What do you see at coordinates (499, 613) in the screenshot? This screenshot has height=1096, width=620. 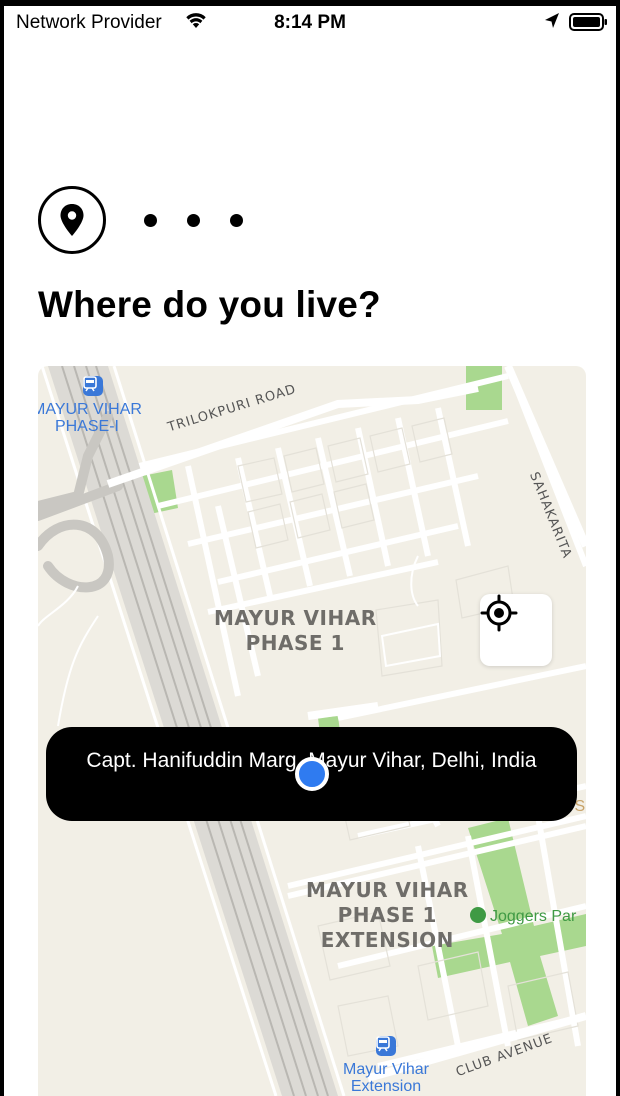 I see `crosshair-target-icon` at bounding box center [499, 613].